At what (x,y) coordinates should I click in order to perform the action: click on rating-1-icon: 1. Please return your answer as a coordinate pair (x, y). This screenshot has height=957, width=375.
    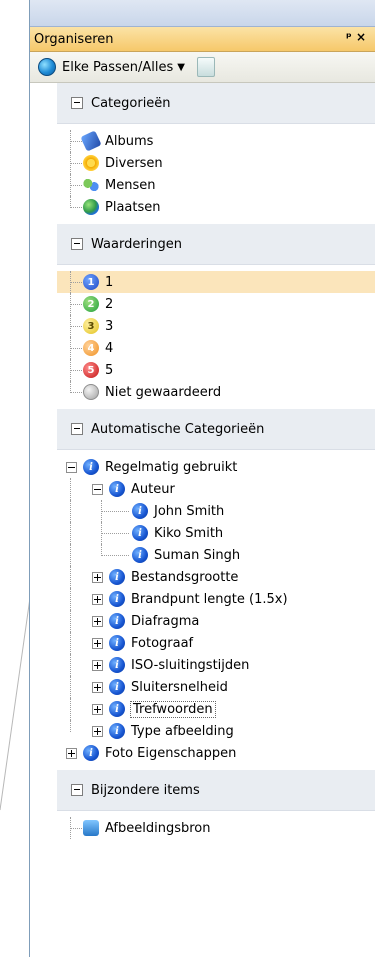
    Looking at the image, I should click on (91, 282).